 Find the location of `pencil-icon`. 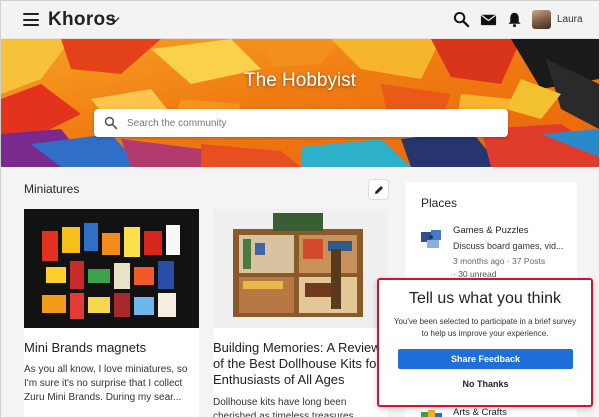

pencil-icon is located at coordinates (379, 190).